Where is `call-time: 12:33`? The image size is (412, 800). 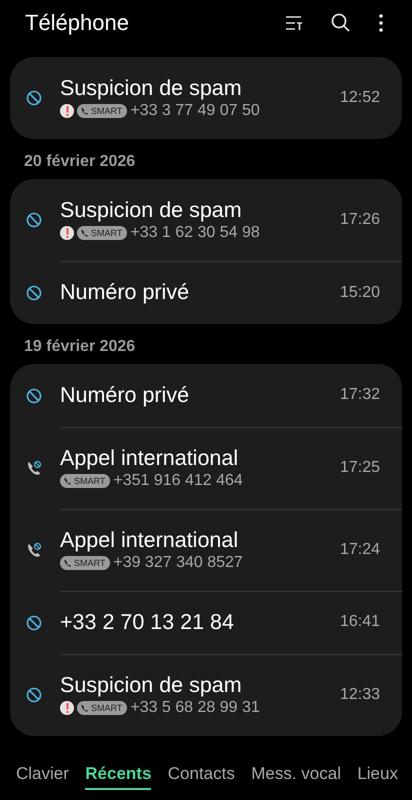 call-time: 12:33 is located at coordinates (360, 695).